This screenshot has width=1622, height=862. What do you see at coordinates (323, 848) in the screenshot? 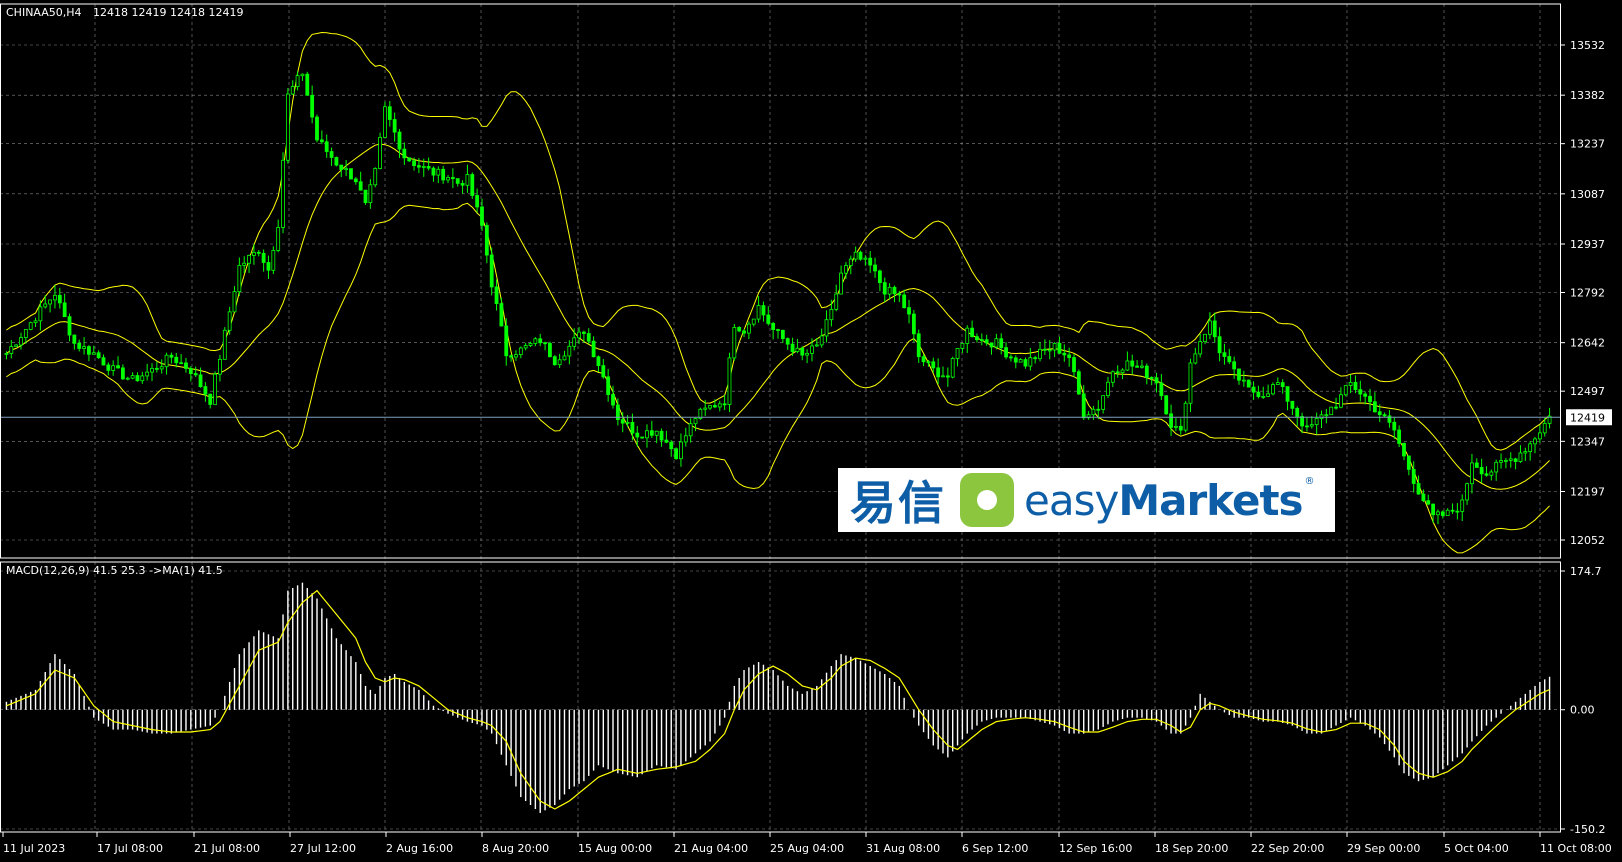
I see `time-tick-label: 27 Jul 12:00` at bounding box center [323, 848].